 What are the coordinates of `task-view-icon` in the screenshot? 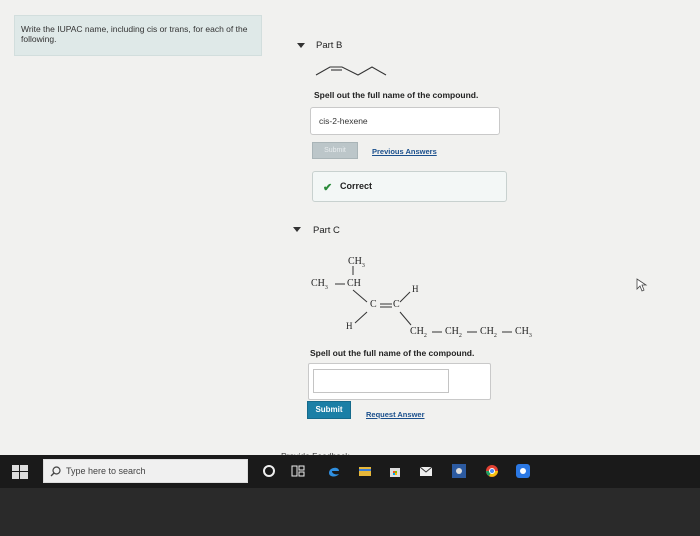 It's located at (298, 471).